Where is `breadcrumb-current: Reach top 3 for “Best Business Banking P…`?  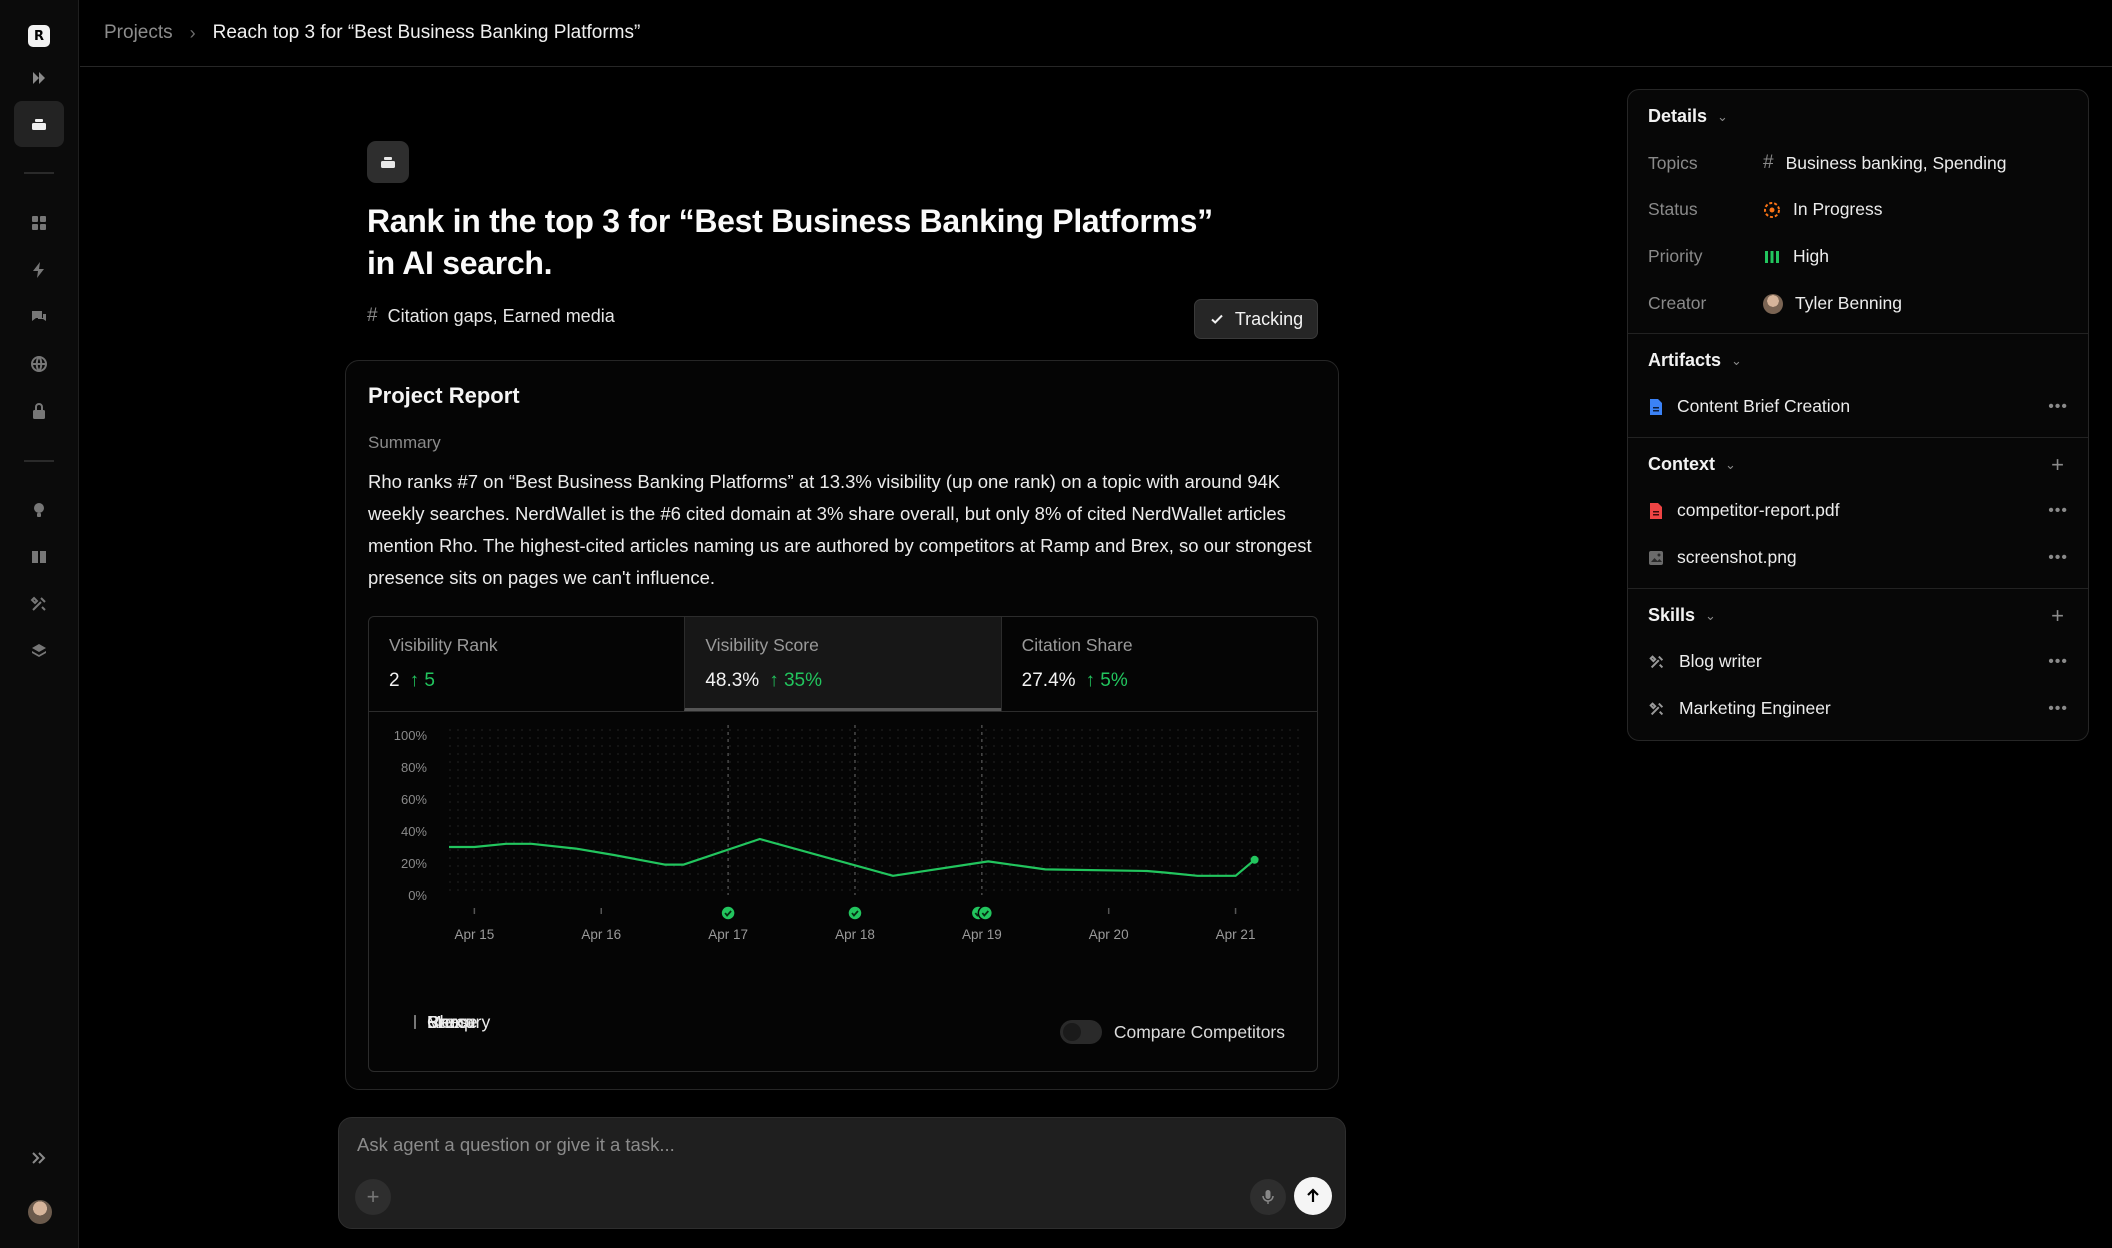
breadcrumb-current: Reach top 3 for “Best Business Banking P… is located at coordinates (426, 32).